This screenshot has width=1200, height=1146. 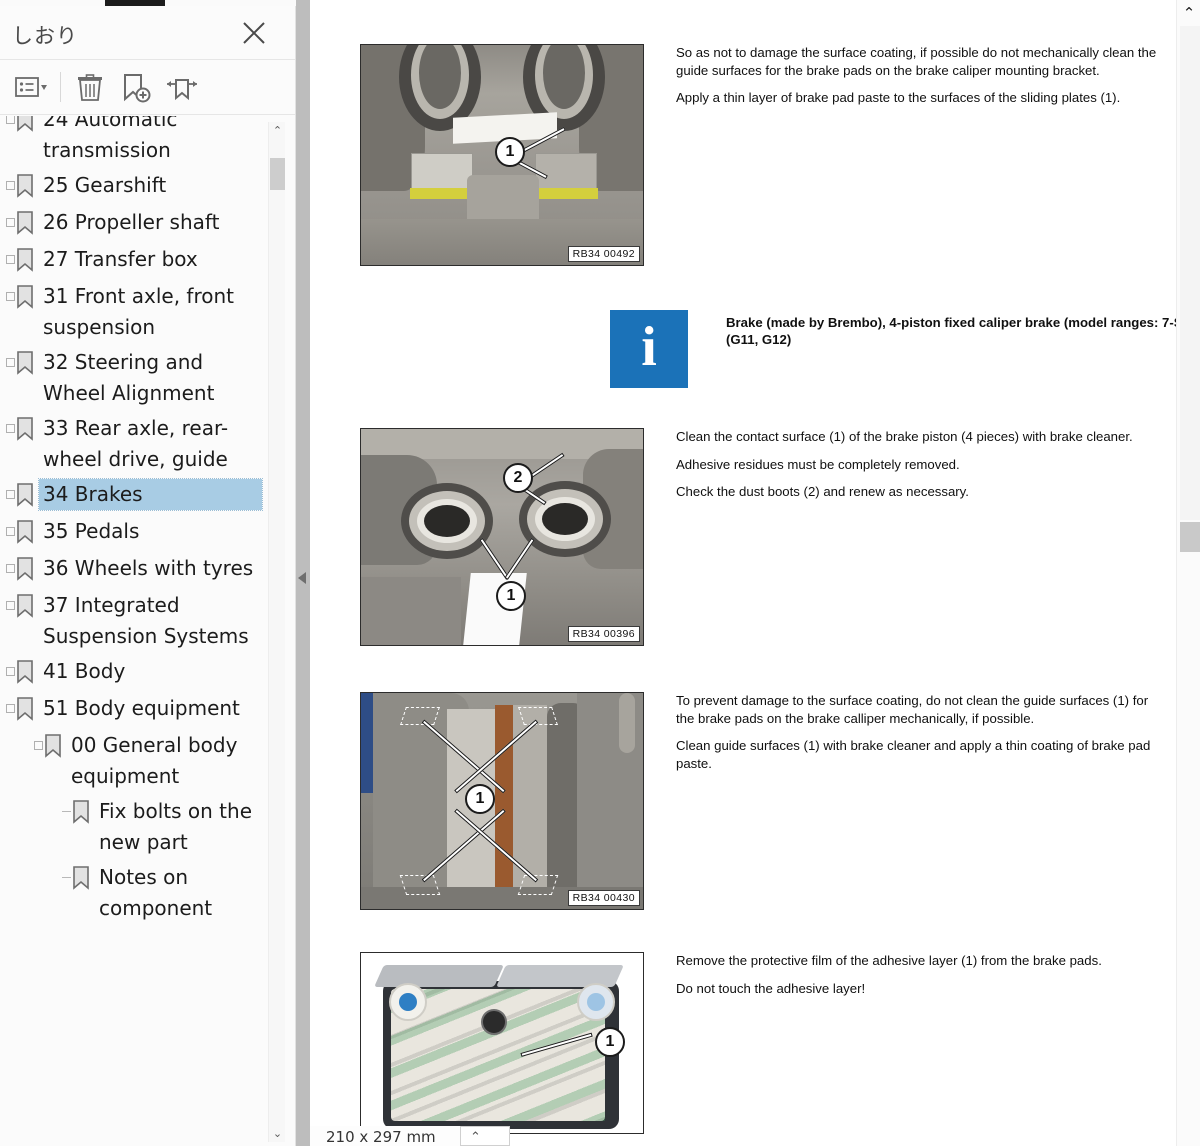 I want to click on figure-id: RB34 00396, so click(x=603, y=634).